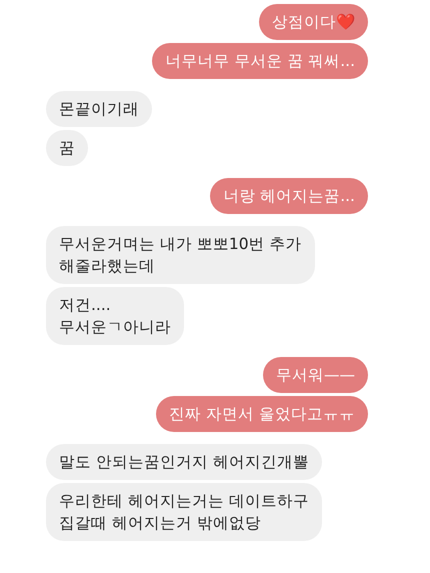 This screenshot has width=430, height=573. I want to click on received-message: 꿈, so click(67, 148).